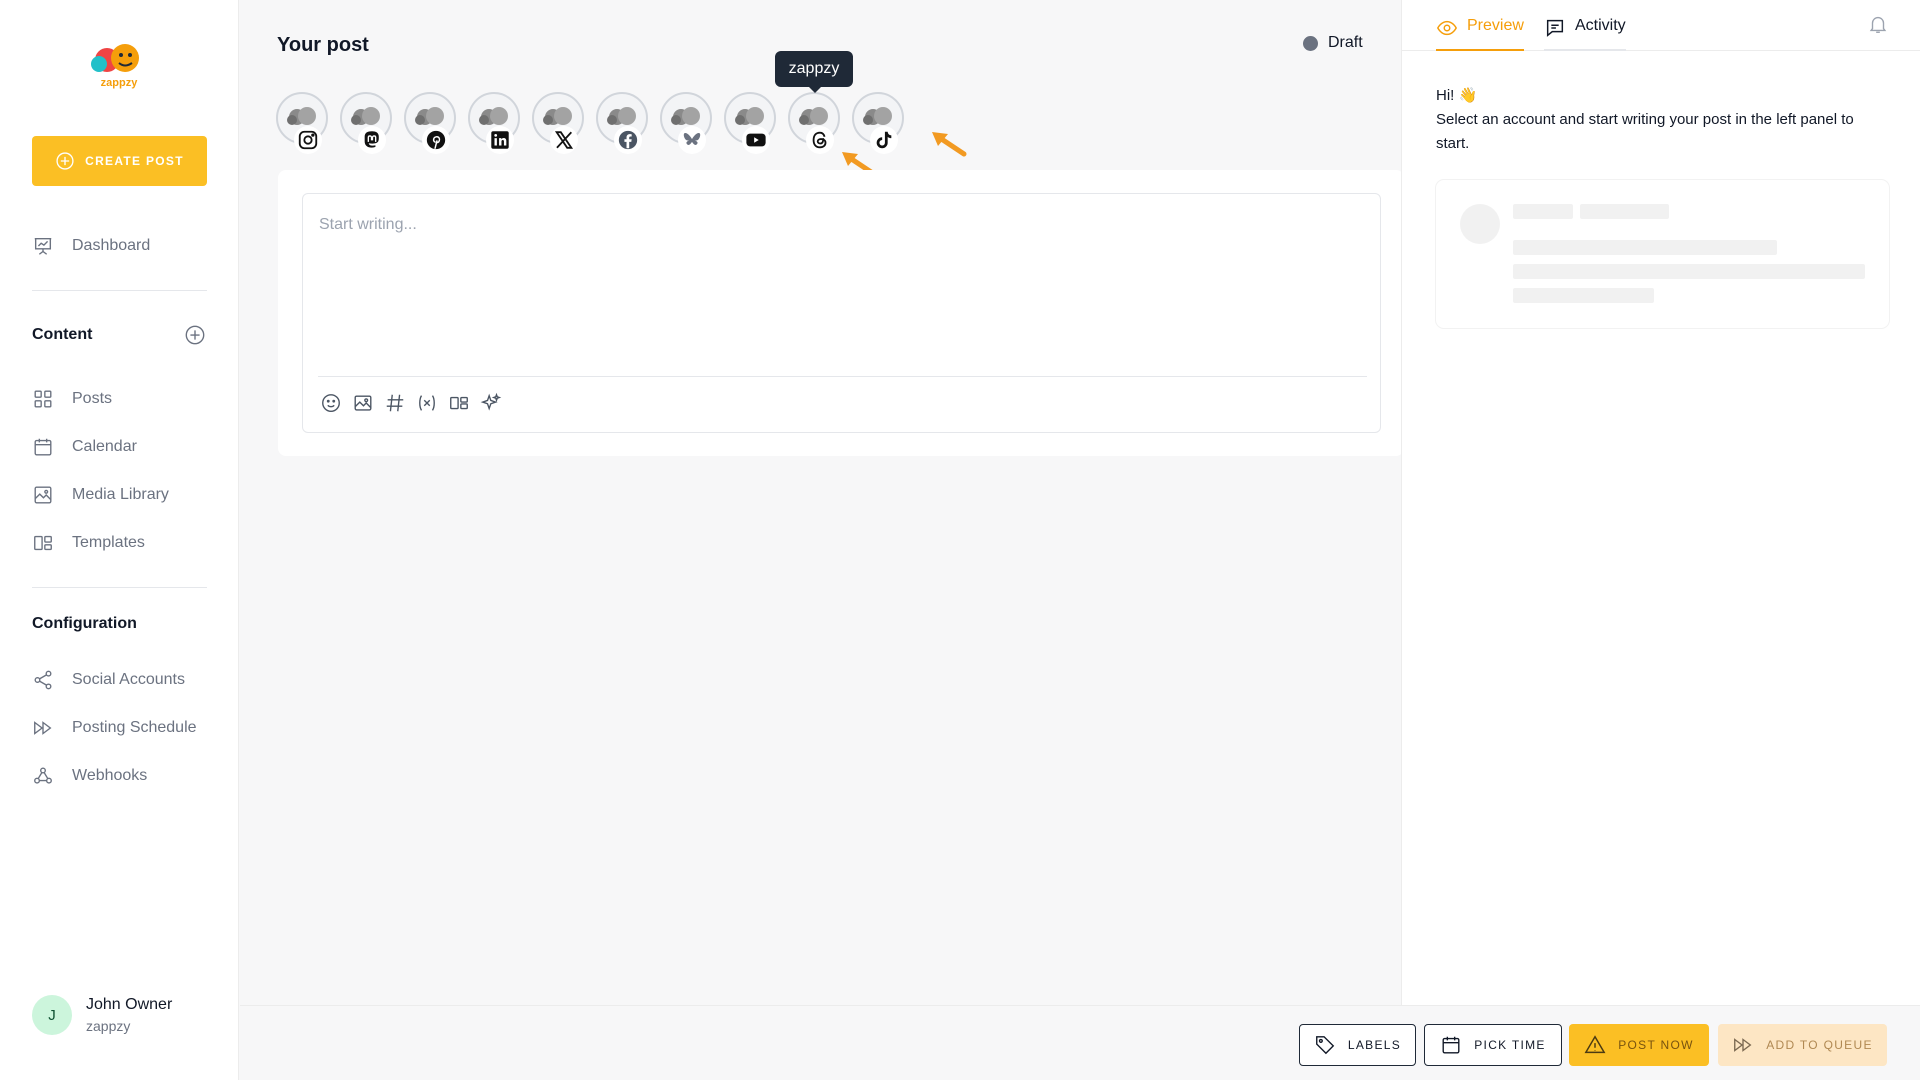 Image resolution: width=1920 pixels, height=1080 pixels. I want to click on action-bar: LABELS PICK TIME POST NOW ADD TO QUEUE, so click(1080, 1042).